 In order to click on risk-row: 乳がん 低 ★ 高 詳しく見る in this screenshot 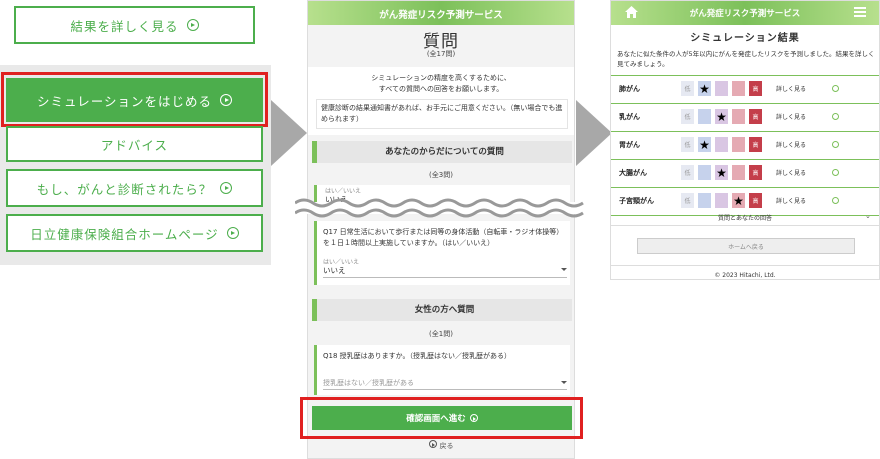, I will do `click(745, 116)`.